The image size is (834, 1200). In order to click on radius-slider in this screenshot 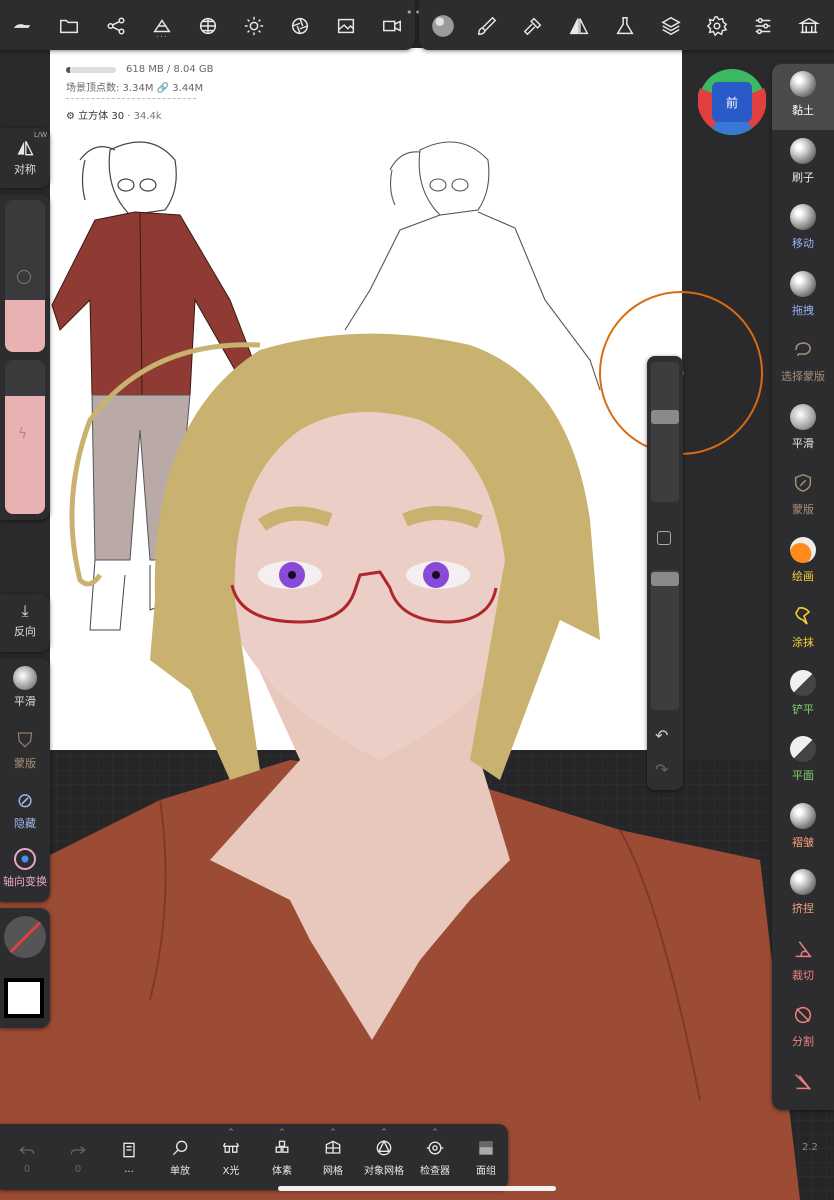, I will do `click(25, 276)`.